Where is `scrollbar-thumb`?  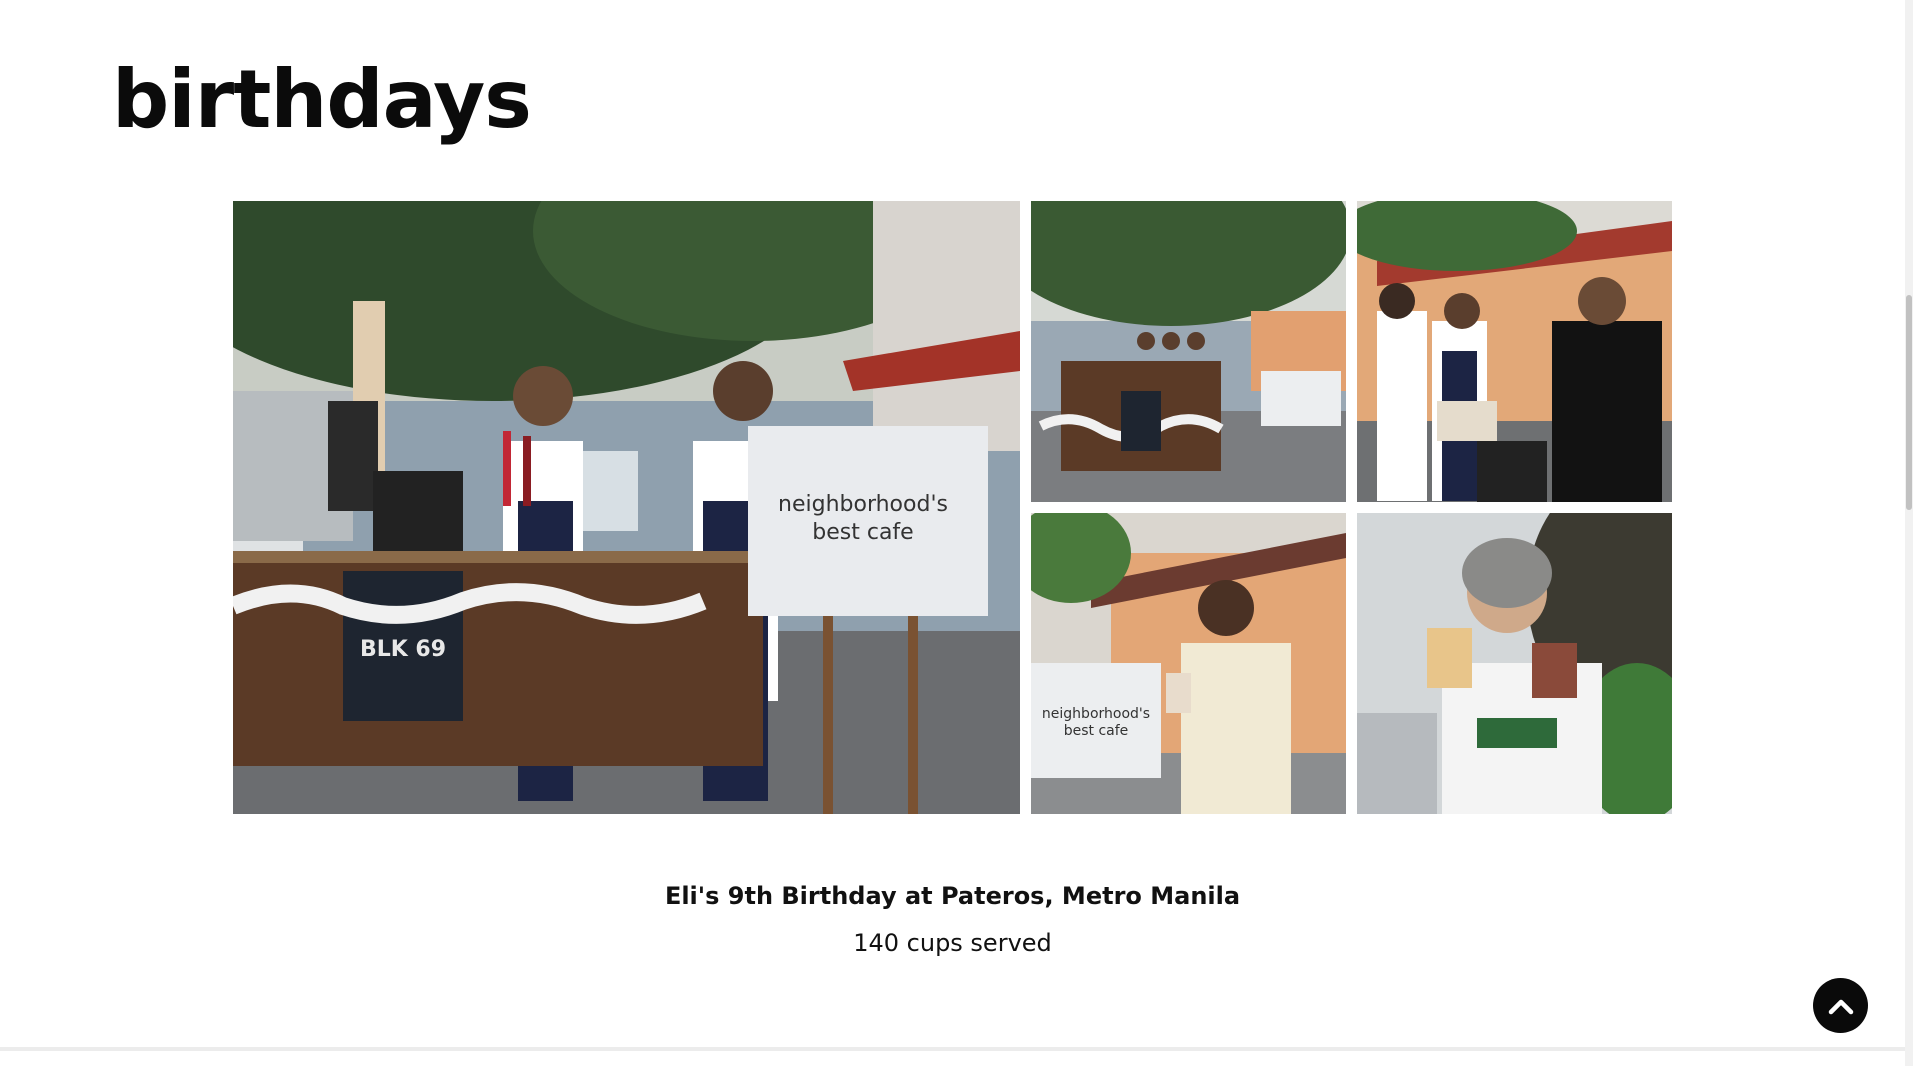 scrollbar-thumb is located at coordinates (1909, 402).